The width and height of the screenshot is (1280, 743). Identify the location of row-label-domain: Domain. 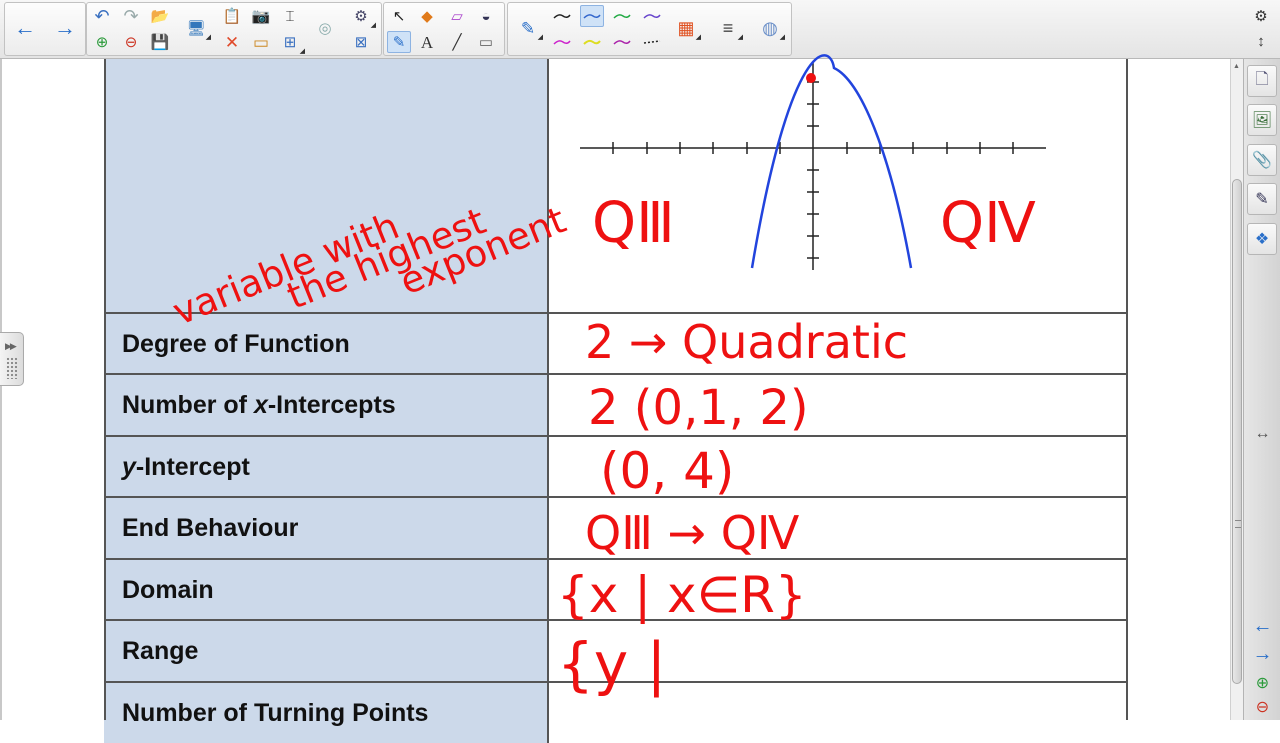
(168, 590).